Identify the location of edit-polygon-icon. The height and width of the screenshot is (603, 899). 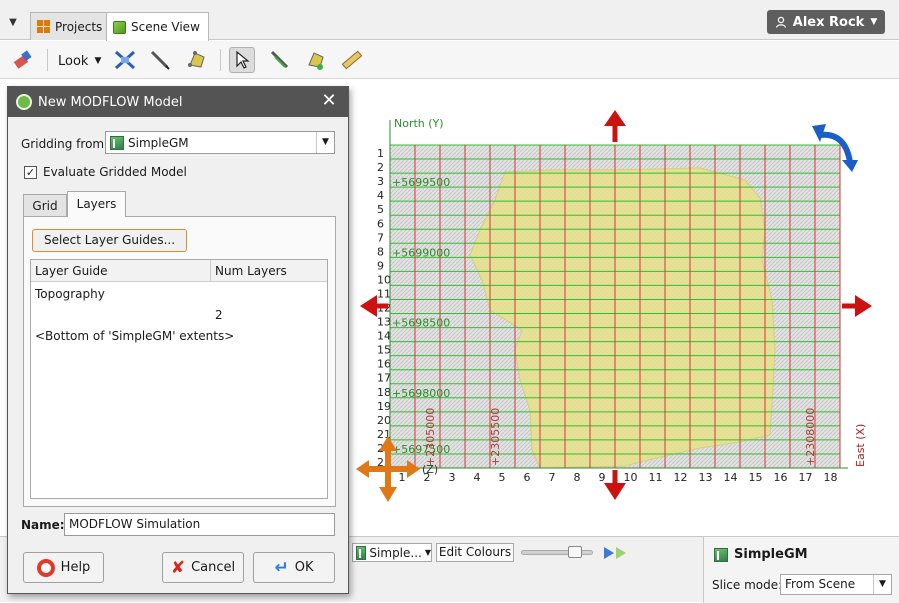
(316, 60).